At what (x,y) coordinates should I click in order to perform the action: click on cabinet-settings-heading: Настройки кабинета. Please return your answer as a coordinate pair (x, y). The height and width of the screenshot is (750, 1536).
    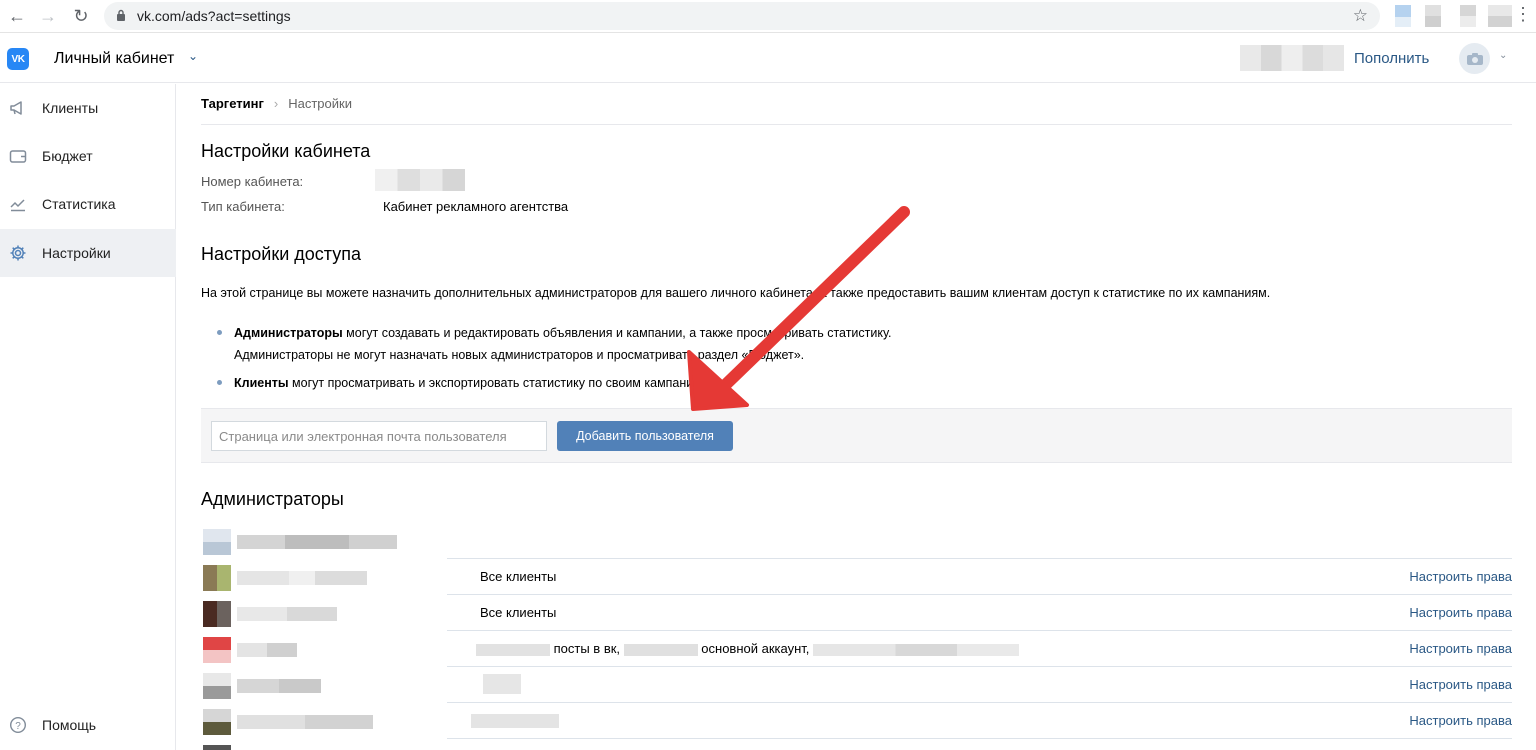
    Looking at the image, I should click on (286, 151).